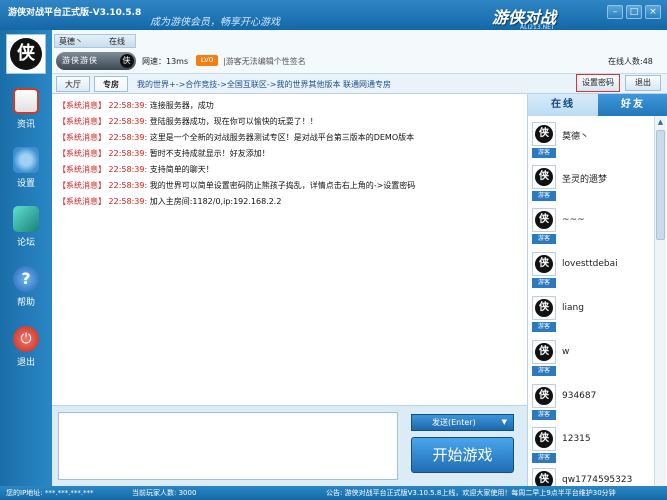 Image resolution: width=667 pixels, height=500 pixels. What do you see at coordinates (75, 13) in the screenshot?
I see `window-title: 游侠对战平台正式版-V3.10.5.8` at bounding box center [75, 13].